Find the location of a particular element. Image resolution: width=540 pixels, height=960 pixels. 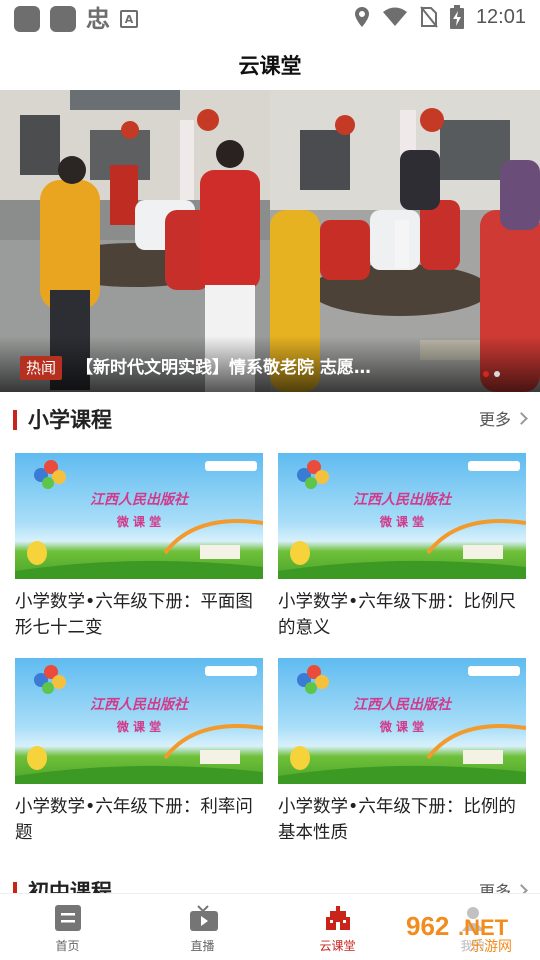

nav-label: 首页 is located at coordinates (67, 946).